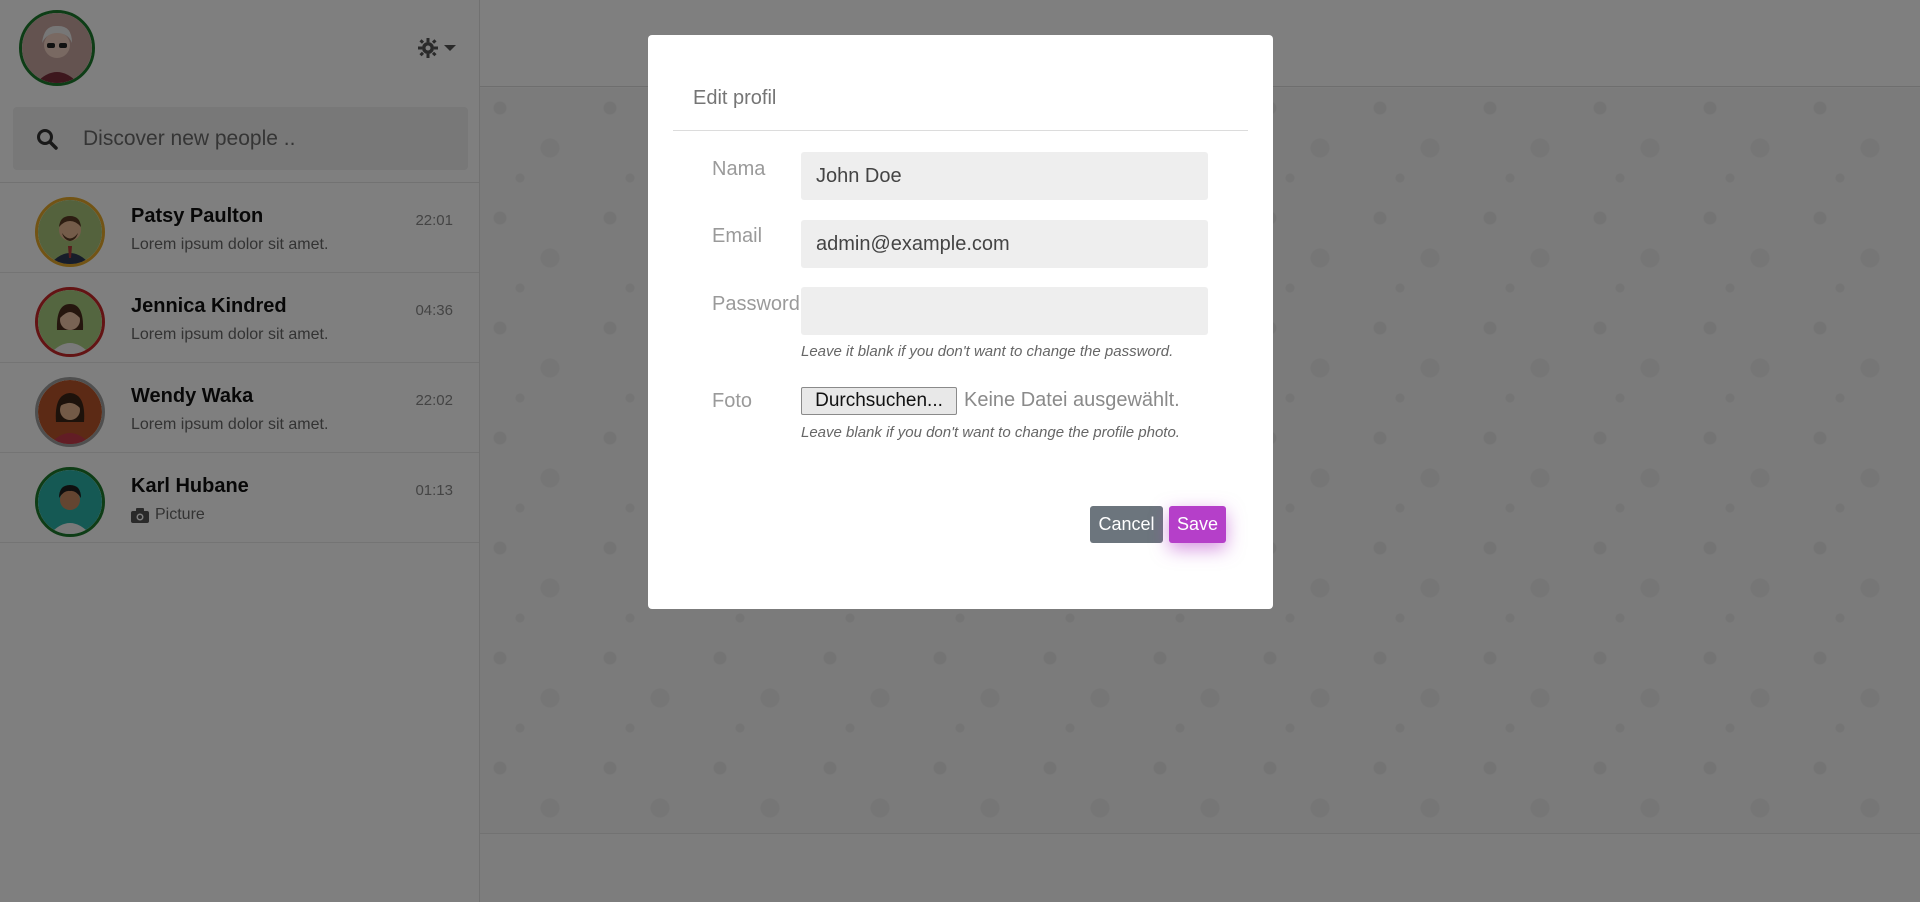  What do you see at coordinates (960, 130) in the screenshot?
I see `divider` at bounding box center [960, 130].